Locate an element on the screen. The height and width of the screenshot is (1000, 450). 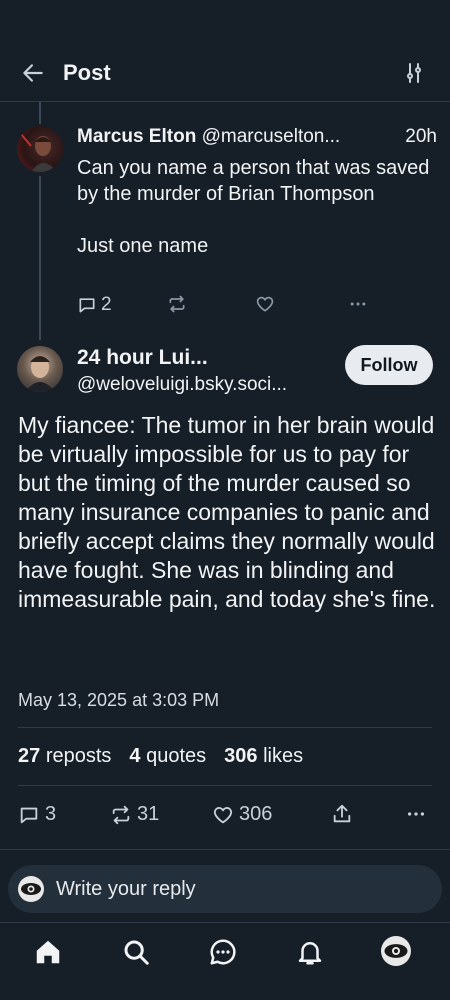
likes-count: 306 is located at coordinates (241, 756).